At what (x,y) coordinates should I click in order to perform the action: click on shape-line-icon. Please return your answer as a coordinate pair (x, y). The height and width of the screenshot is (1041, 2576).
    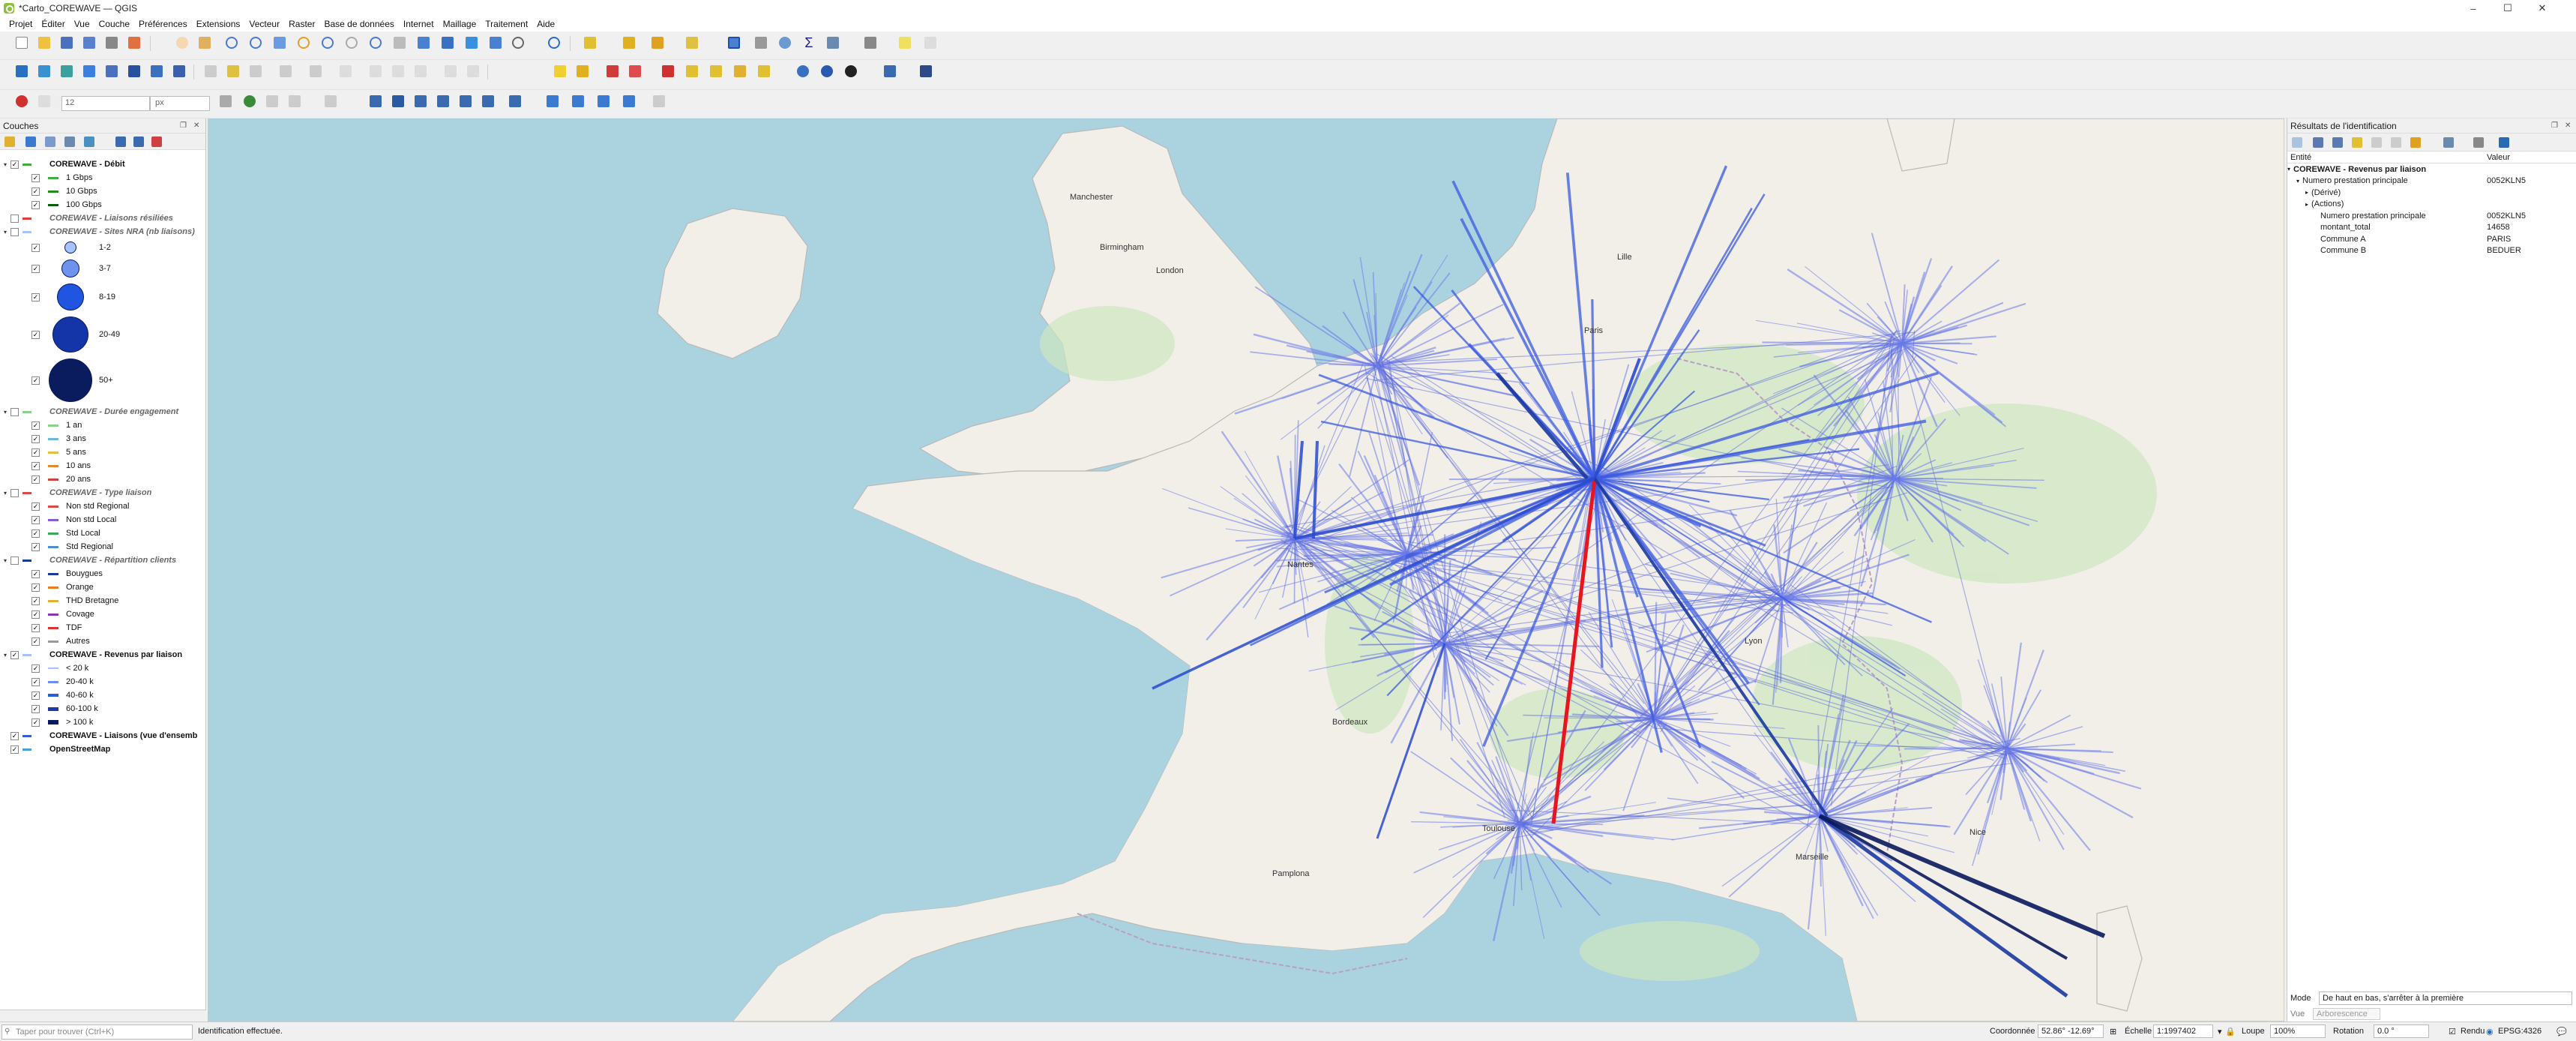
    Looking at the image, I should click on (375, 101).